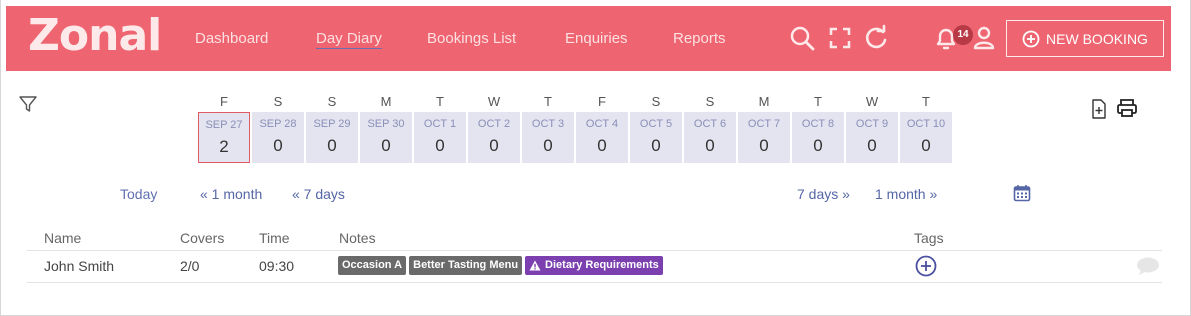 This screenshot has height=316, width=1191. What do you see at coordinates (823, 194) in the screenshot?
I see `forward-seven-days-link: 7 days »` at bounding box center [823, 194].